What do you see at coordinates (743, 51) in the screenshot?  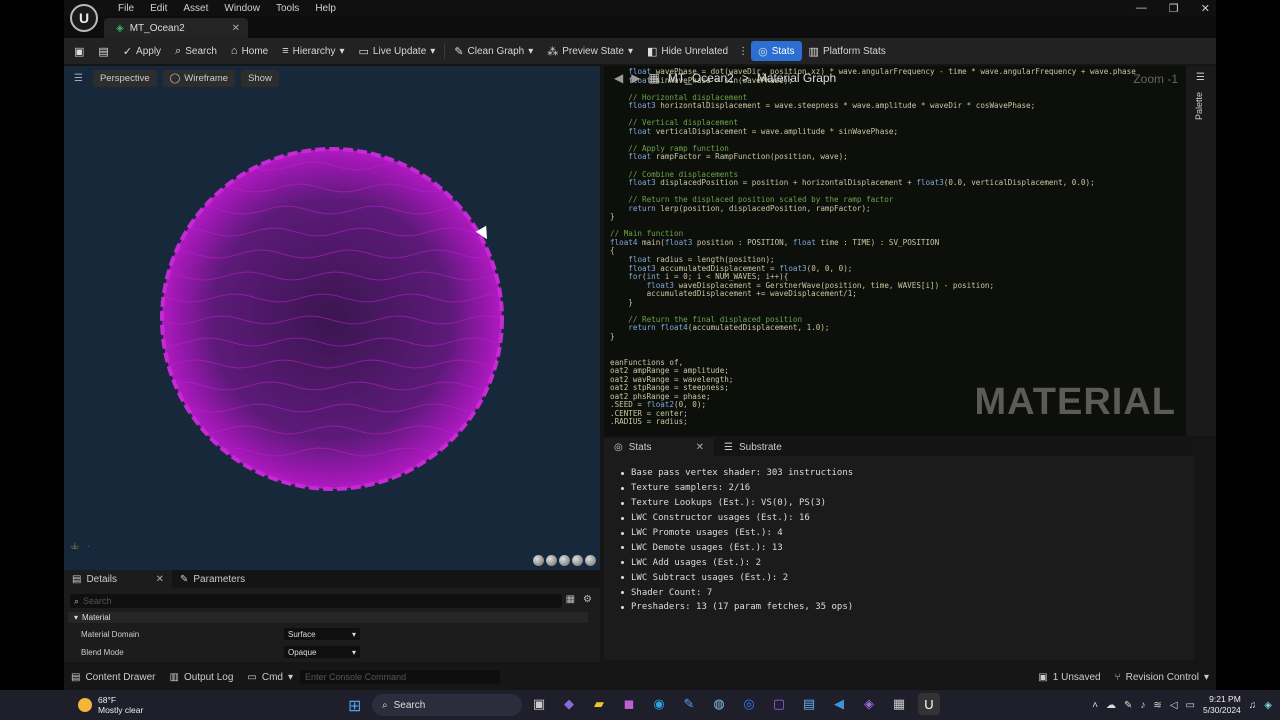 I see `more-options-icon: ⋮` at bounding box center [743, 51].